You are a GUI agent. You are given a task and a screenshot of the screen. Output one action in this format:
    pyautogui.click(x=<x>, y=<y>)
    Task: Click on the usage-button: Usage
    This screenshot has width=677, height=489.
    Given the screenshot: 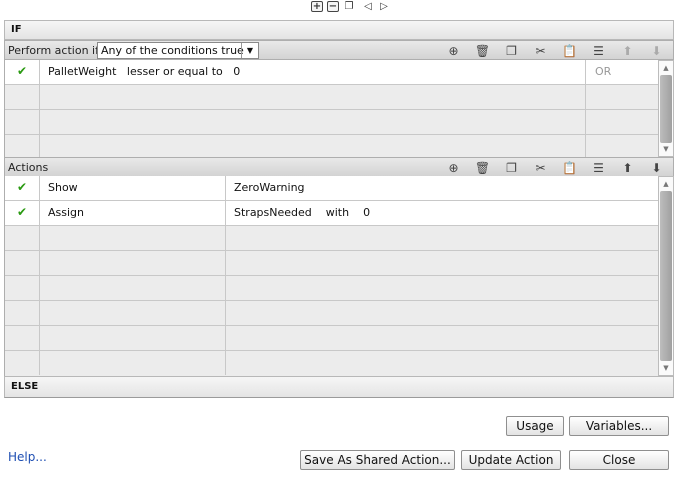 What is the action you would take?
    pyautogui.click(x=535, y=426)
    